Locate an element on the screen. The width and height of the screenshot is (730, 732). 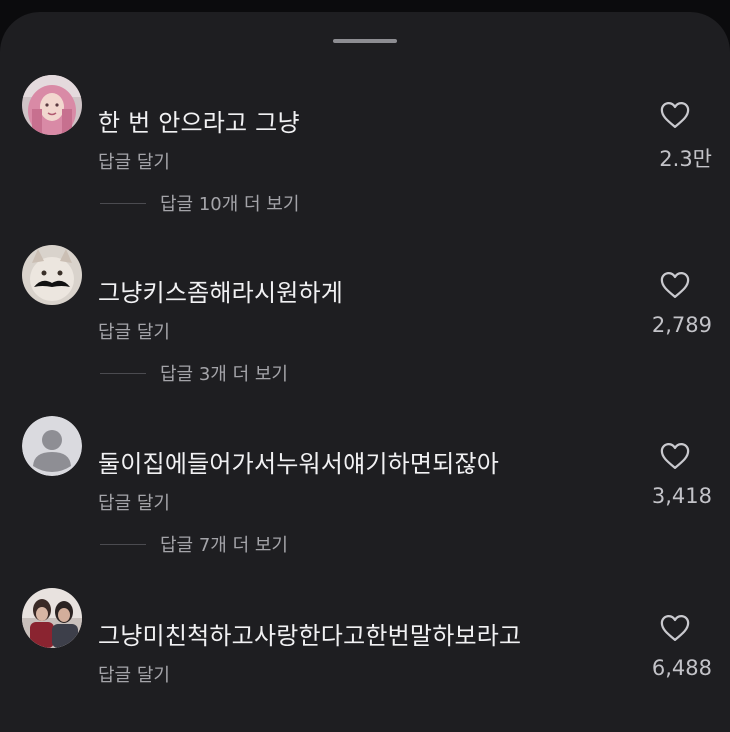
like-count: 2,789 is located at coordinates (681, 325).